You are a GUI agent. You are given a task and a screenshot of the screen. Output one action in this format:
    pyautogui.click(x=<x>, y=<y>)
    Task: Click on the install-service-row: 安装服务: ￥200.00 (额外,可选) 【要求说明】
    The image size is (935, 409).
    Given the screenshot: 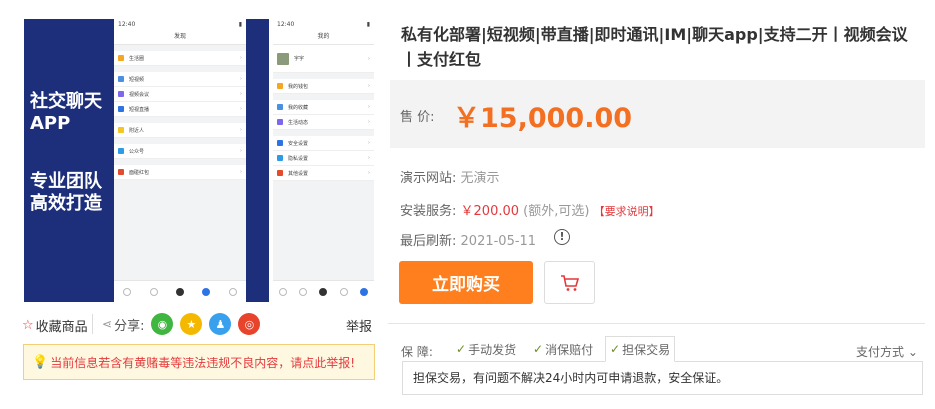 What is the action you would take?
    pyautogui.click(x=530, y=209)
    